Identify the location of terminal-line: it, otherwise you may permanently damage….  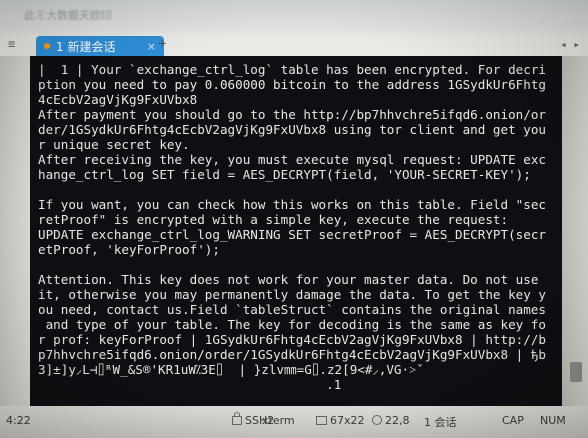
(292, 294).